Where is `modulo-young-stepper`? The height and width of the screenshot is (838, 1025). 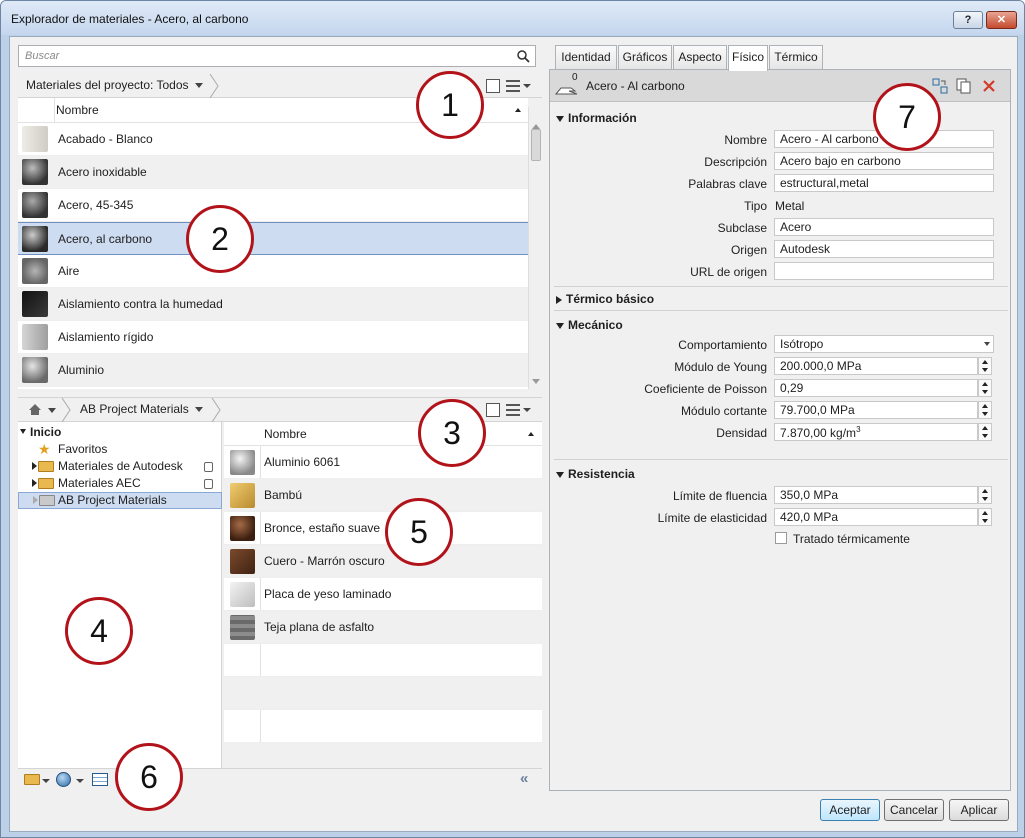 modulo-young-stepper is located at coordinates (985, 366).